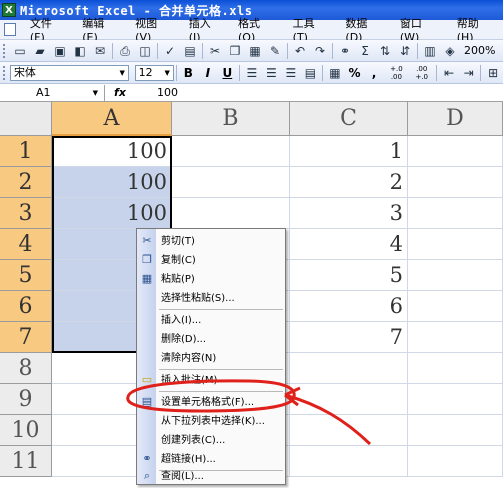  I want to click on menu-item-clear-contents: 清除内容(N), so click(211, 358).